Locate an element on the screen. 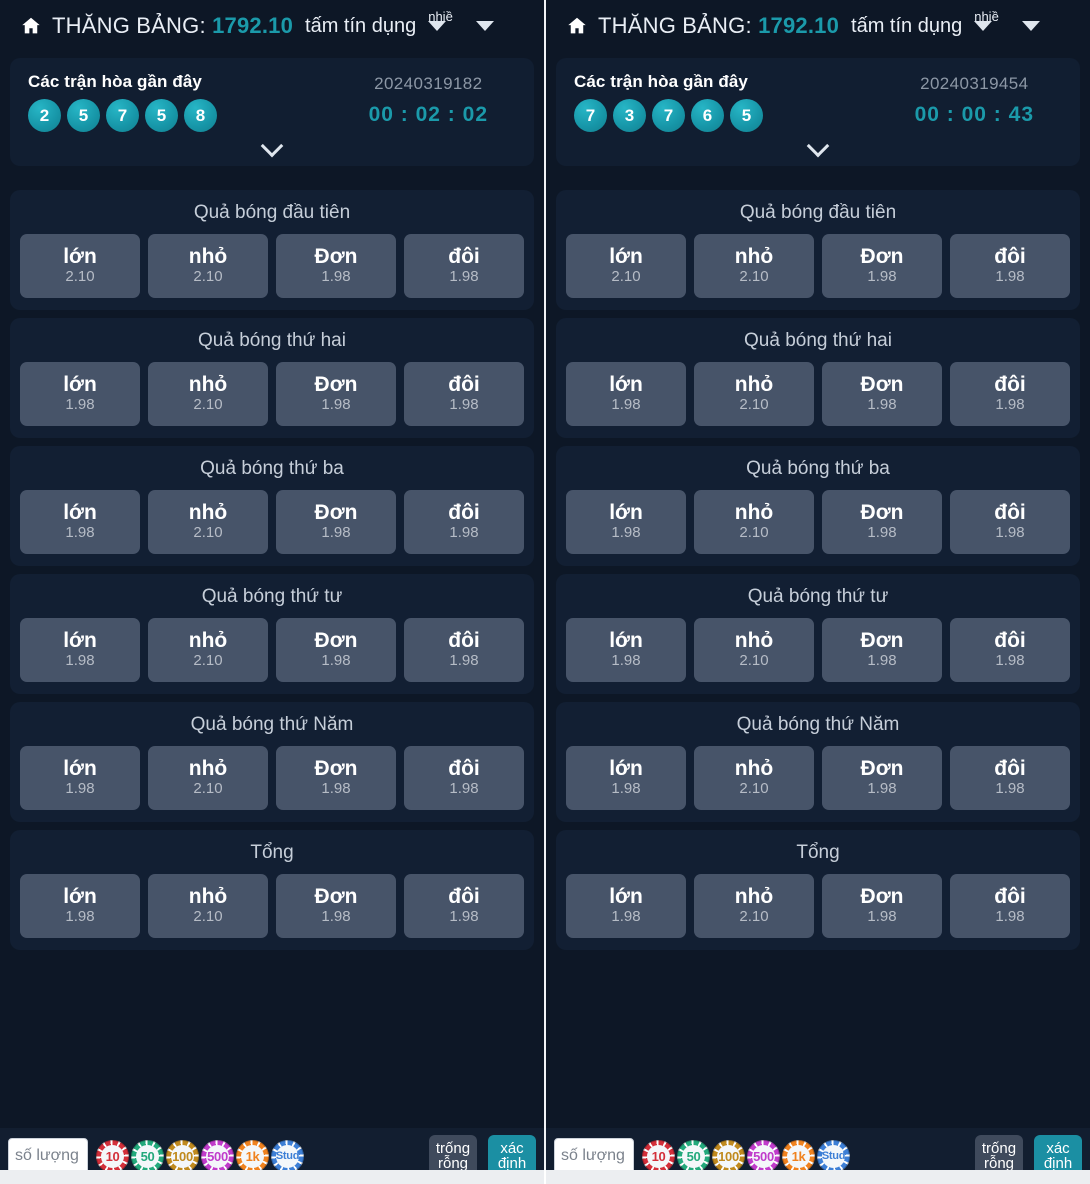  balance-amount: 1792.10 is located at coordinates (799, 25).